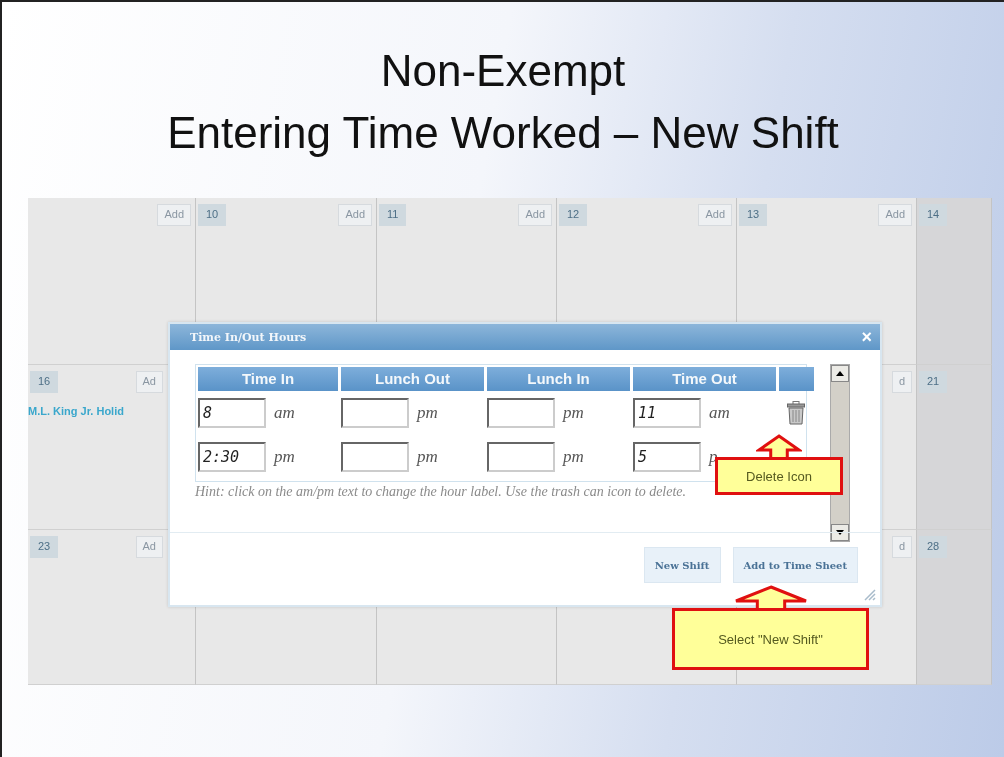  Describe the element at coordinates (779, 447) in the screenshot. I see `callout-arrow` at that location.